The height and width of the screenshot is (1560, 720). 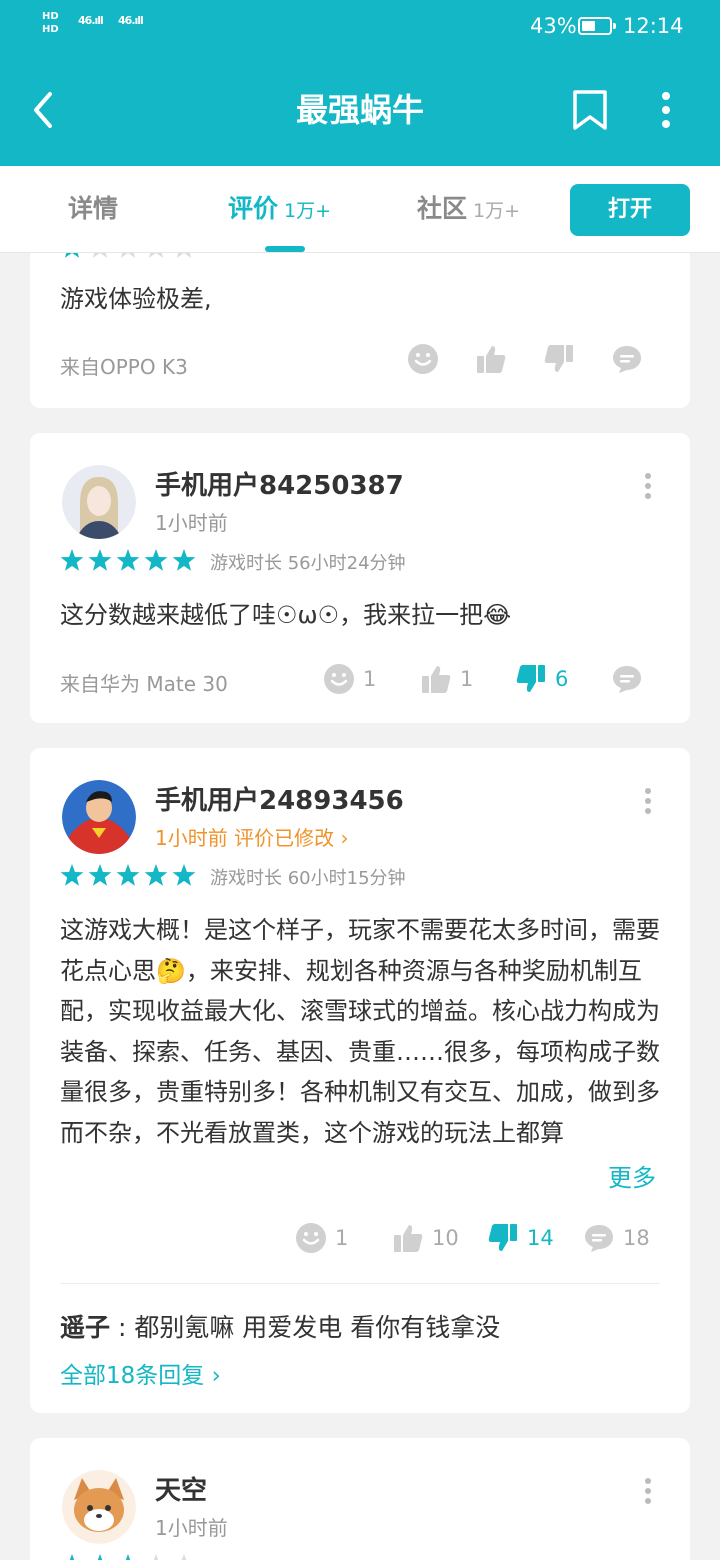 What do you see at coordinates (279, 210) in the screenshot?
I see `tab-reviews: 评价 1万+` at bounding box center [279, 210].